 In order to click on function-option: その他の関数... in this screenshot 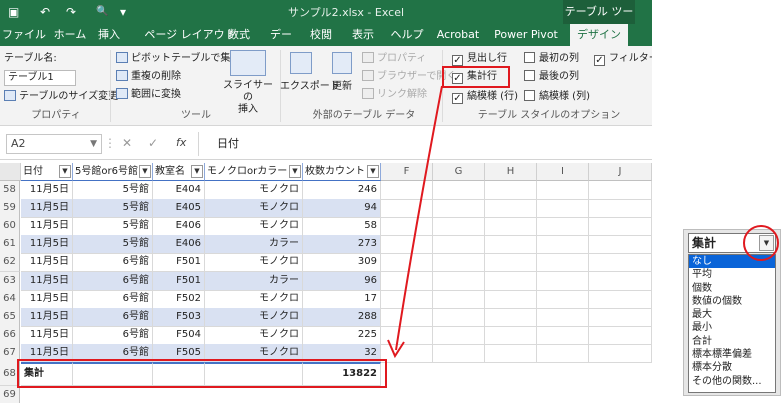, I will do `click(732, 381)`.